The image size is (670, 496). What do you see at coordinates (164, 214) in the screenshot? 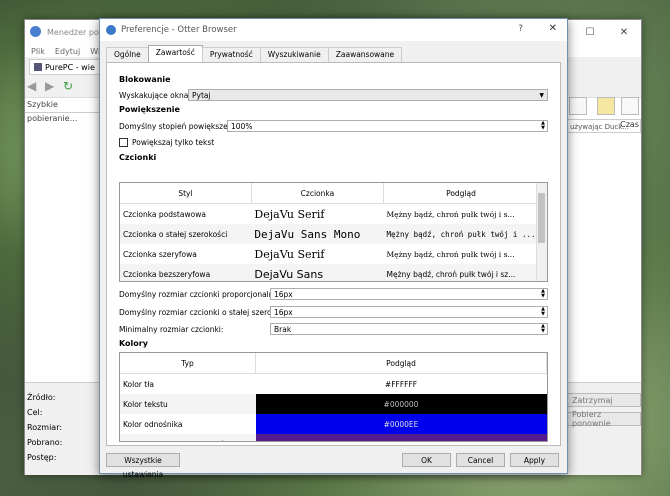
I see `font-style-cell: Czcionka podstawowa` at bounding box center [164, 214].